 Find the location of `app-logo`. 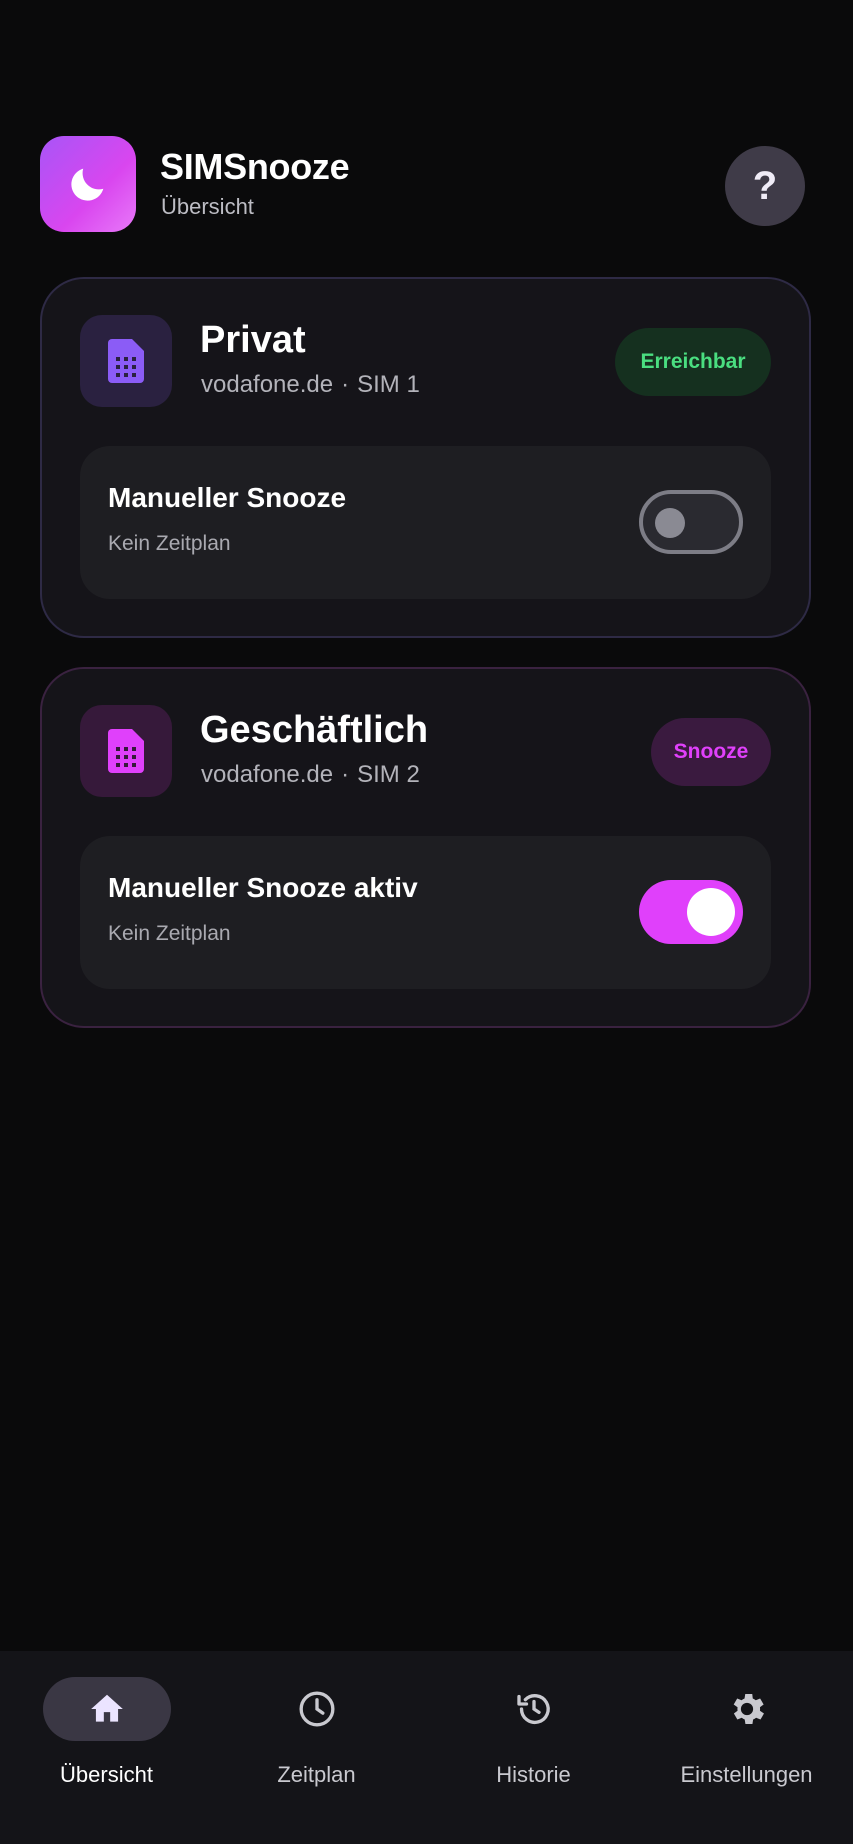

app-logo is located at coordinates (88, 184).